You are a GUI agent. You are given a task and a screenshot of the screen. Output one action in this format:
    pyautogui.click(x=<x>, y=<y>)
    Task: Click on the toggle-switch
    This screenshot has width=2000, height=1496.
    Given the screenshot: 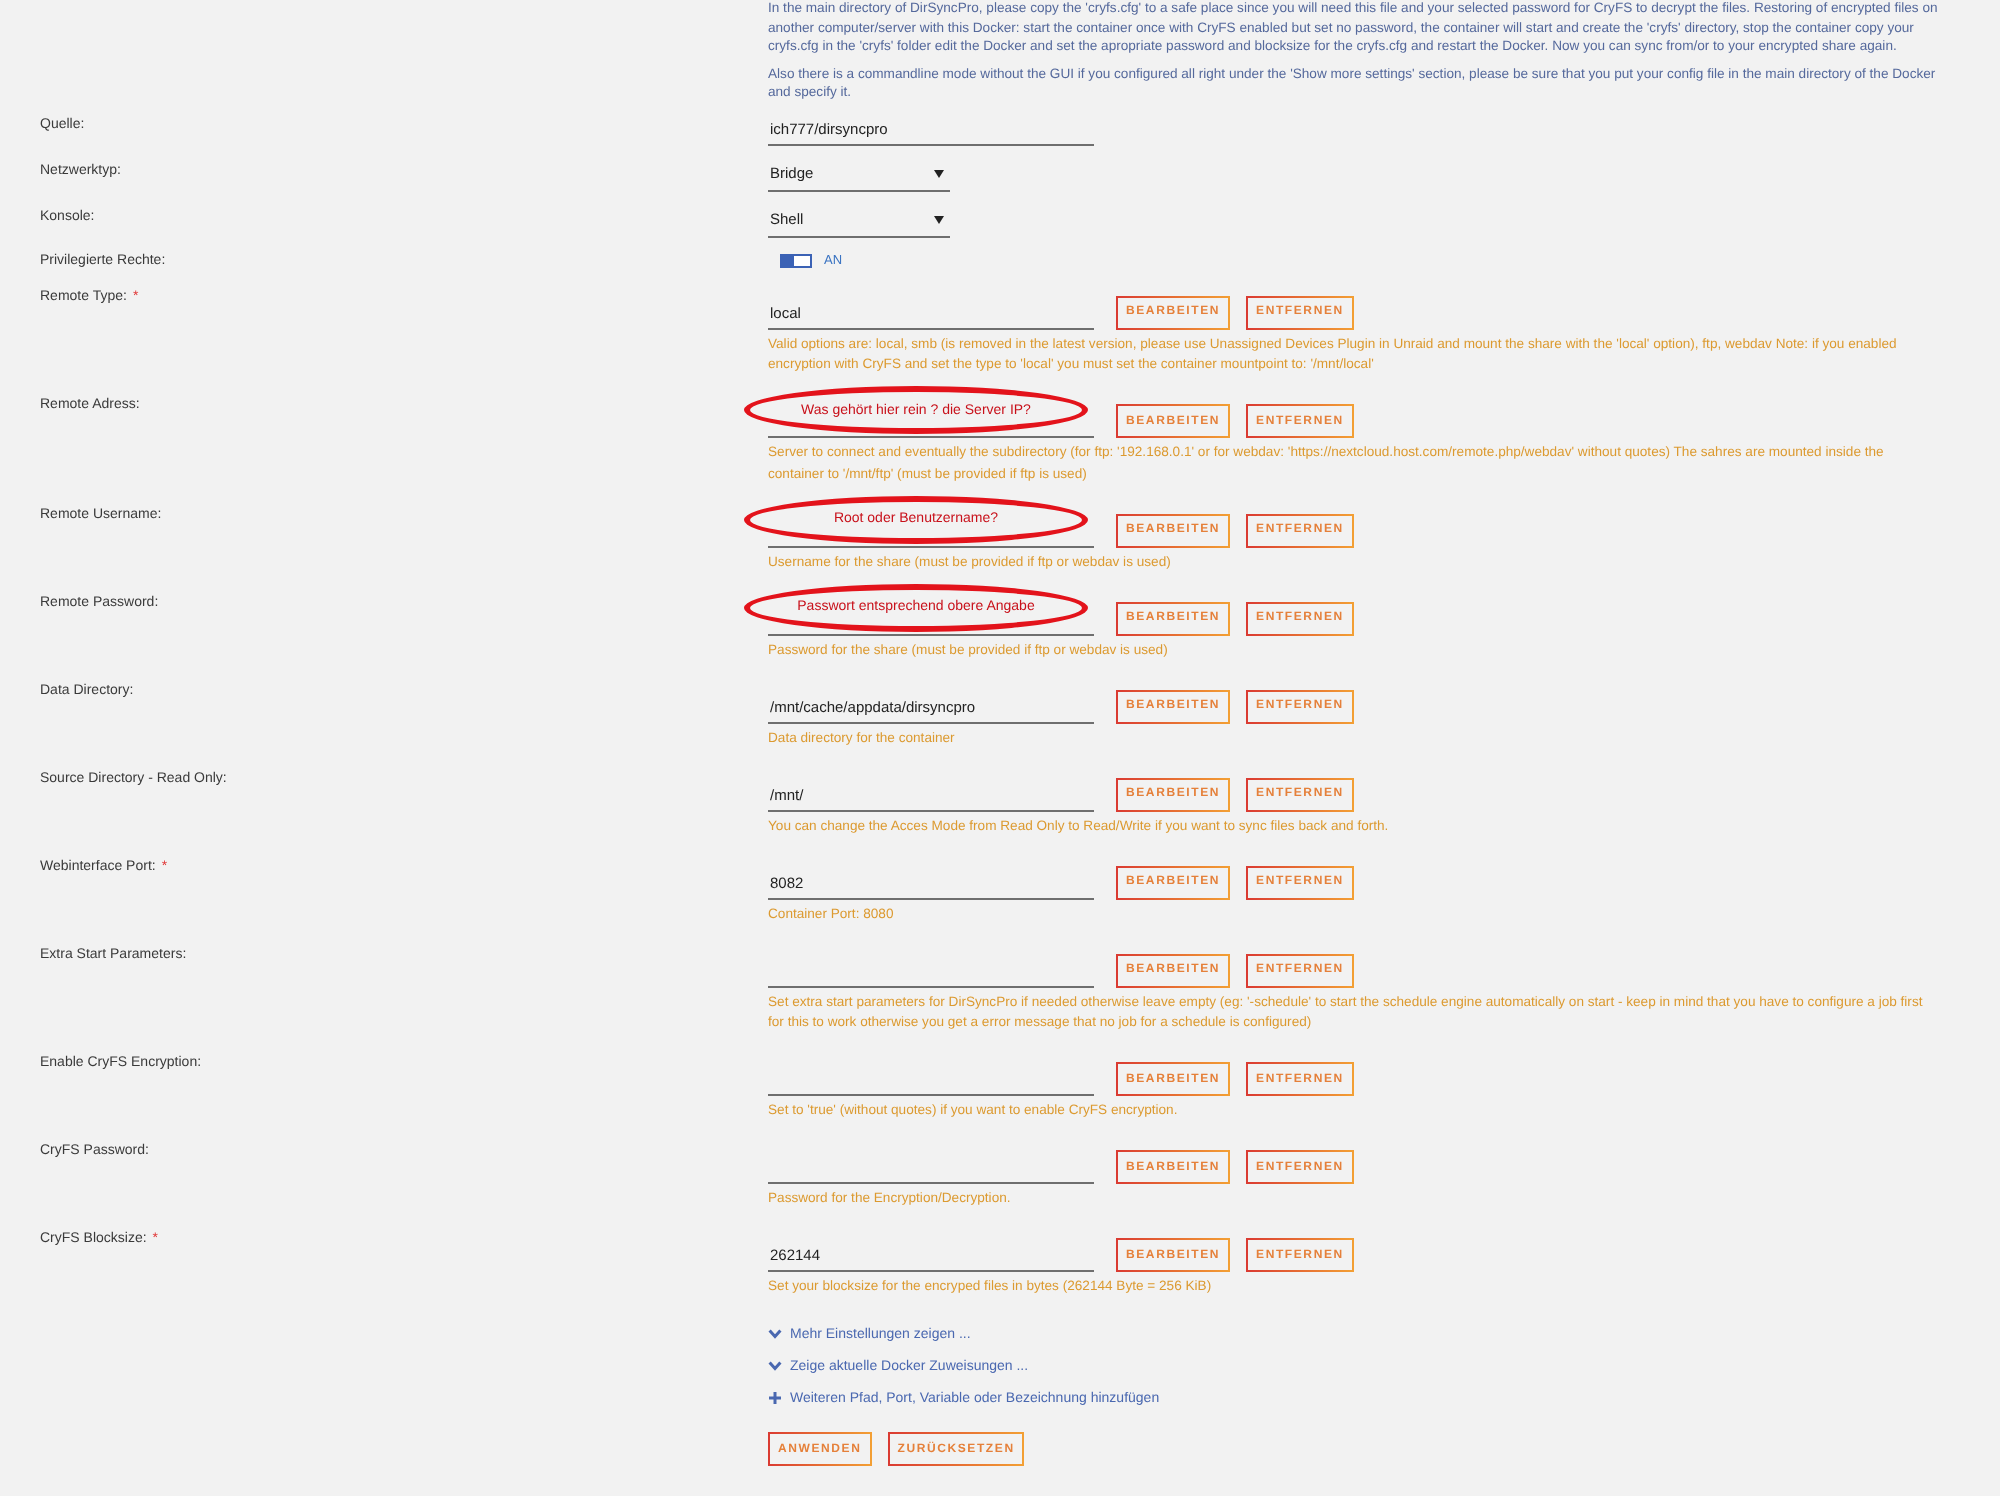 What is the action you would take?
    pyautogui.click(x=796, y=261)
    